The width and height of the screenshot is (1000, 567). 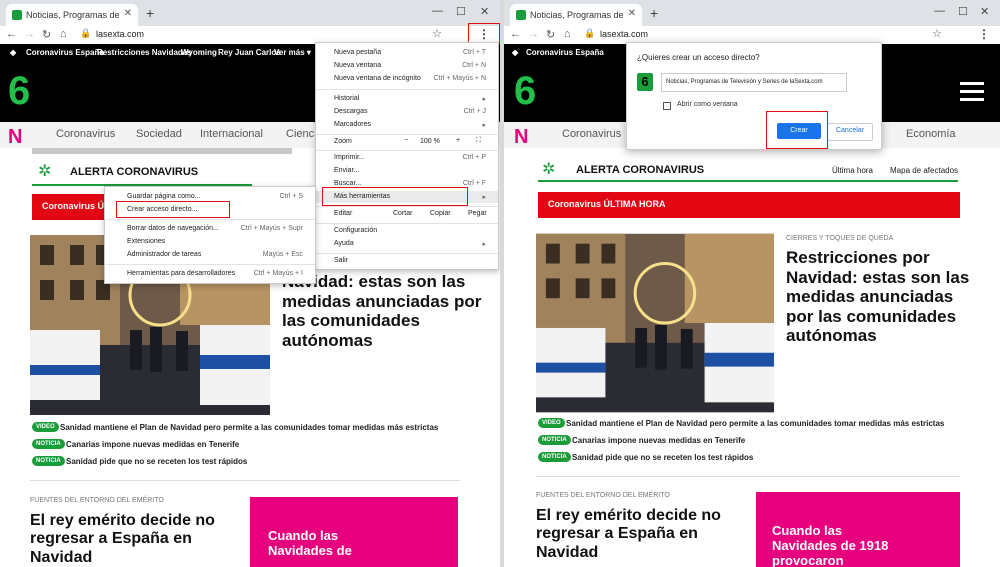 I want to click on topbar-link: Ver más ▾, so click(x=292, y=52).